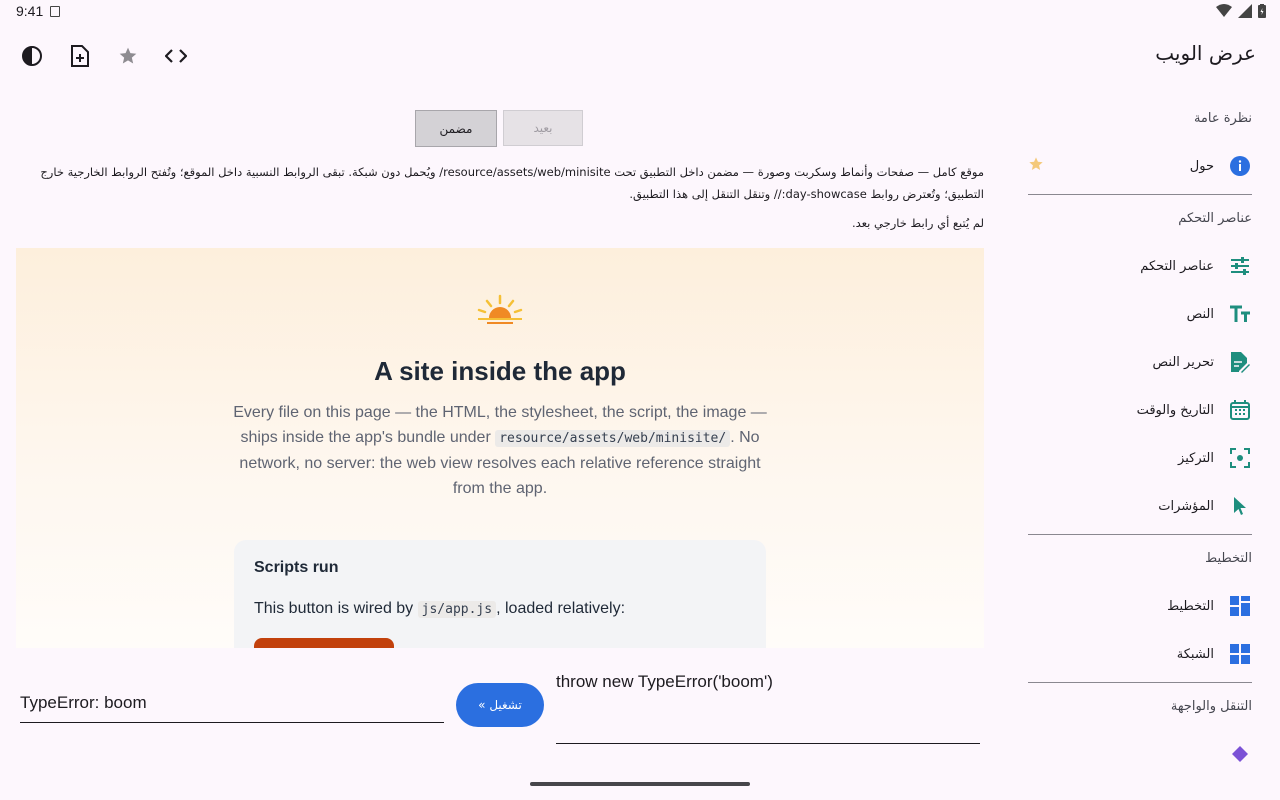 This screenshot has height=800, width=1280. I want to click on remote-button: بعيد, so click(543, 128).